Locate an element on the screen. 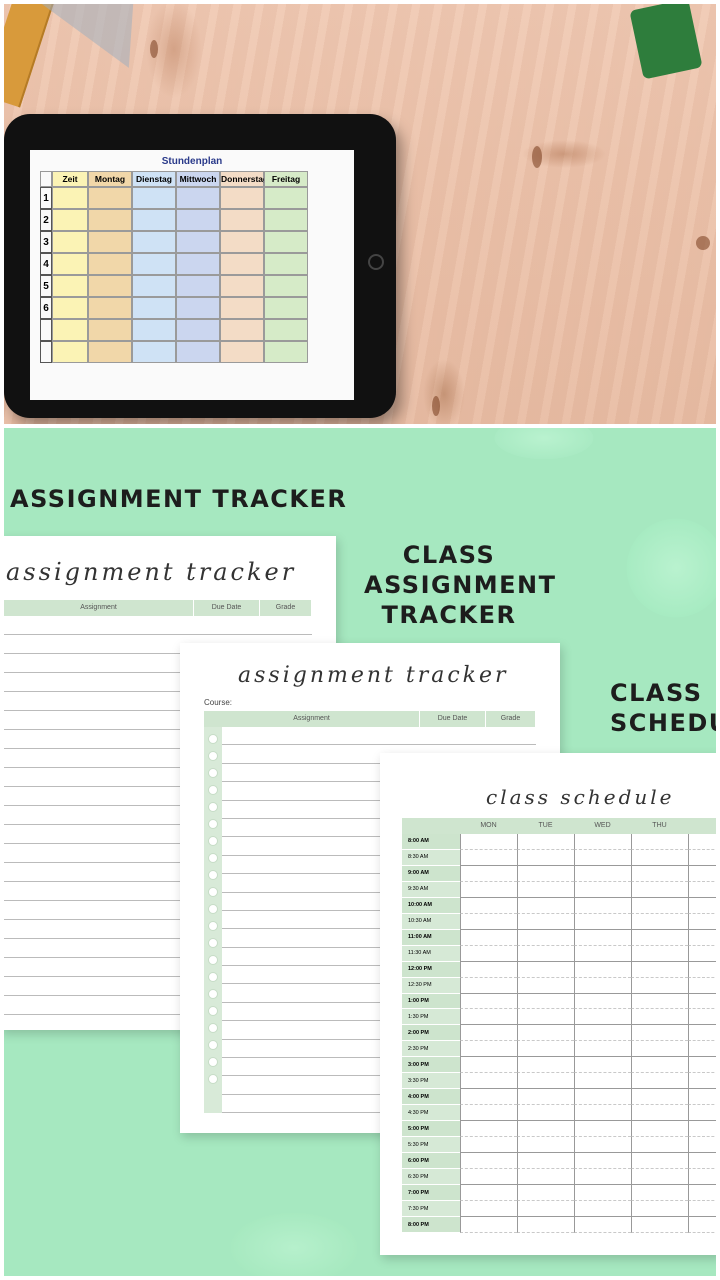  period-number: 1 is located at coordinates (46, 198).